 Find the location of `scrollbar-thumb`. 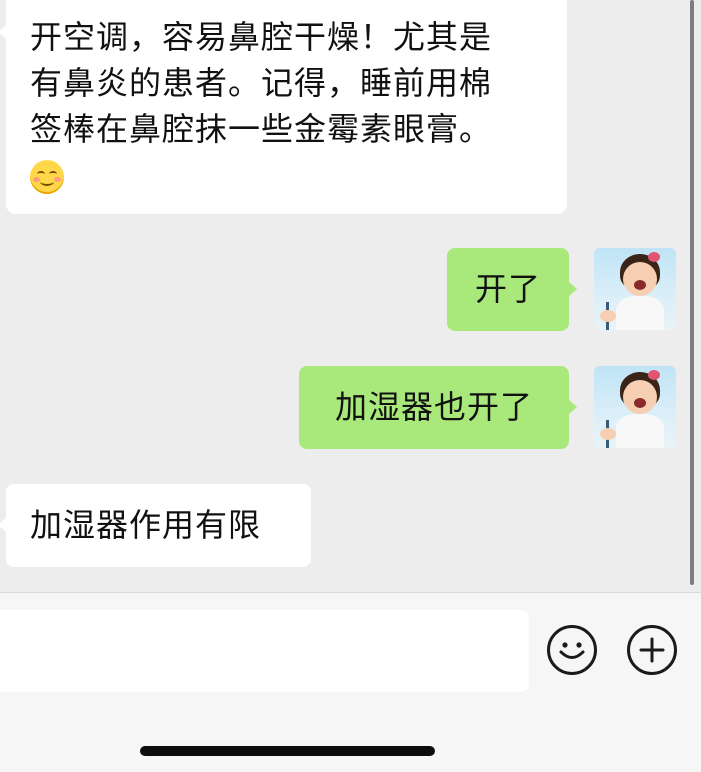

scrollbar-thumb is located at coordinates (692, 292).